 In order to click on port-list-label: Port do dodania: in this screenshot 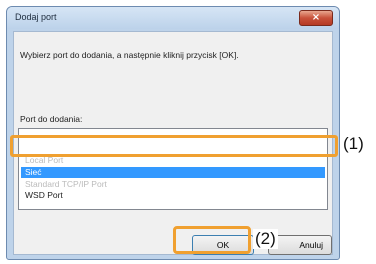, I will do `click(51, 119)`.